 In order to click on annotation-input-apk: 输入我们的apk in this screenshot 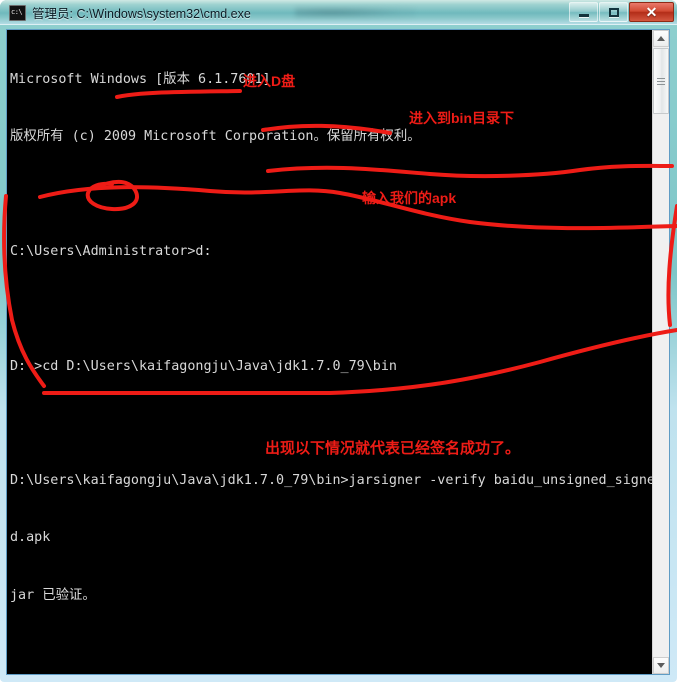, I will do `click(409, 198)`.